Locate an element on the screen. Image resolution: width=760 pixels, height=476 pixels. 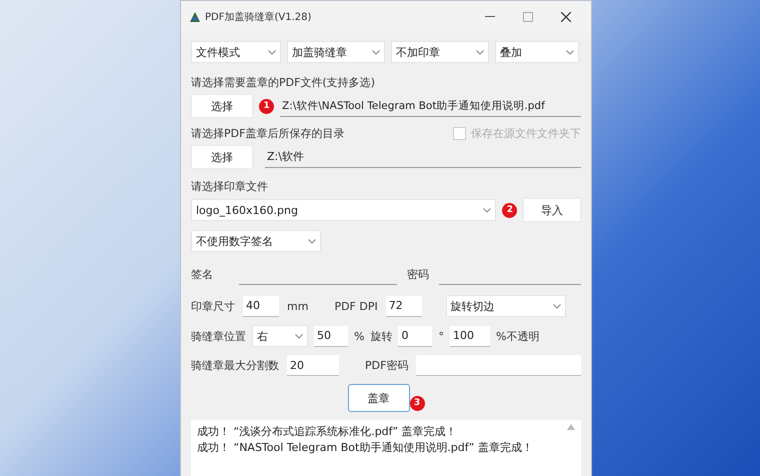
app-logo-icon is located at coordinates (195, 17).